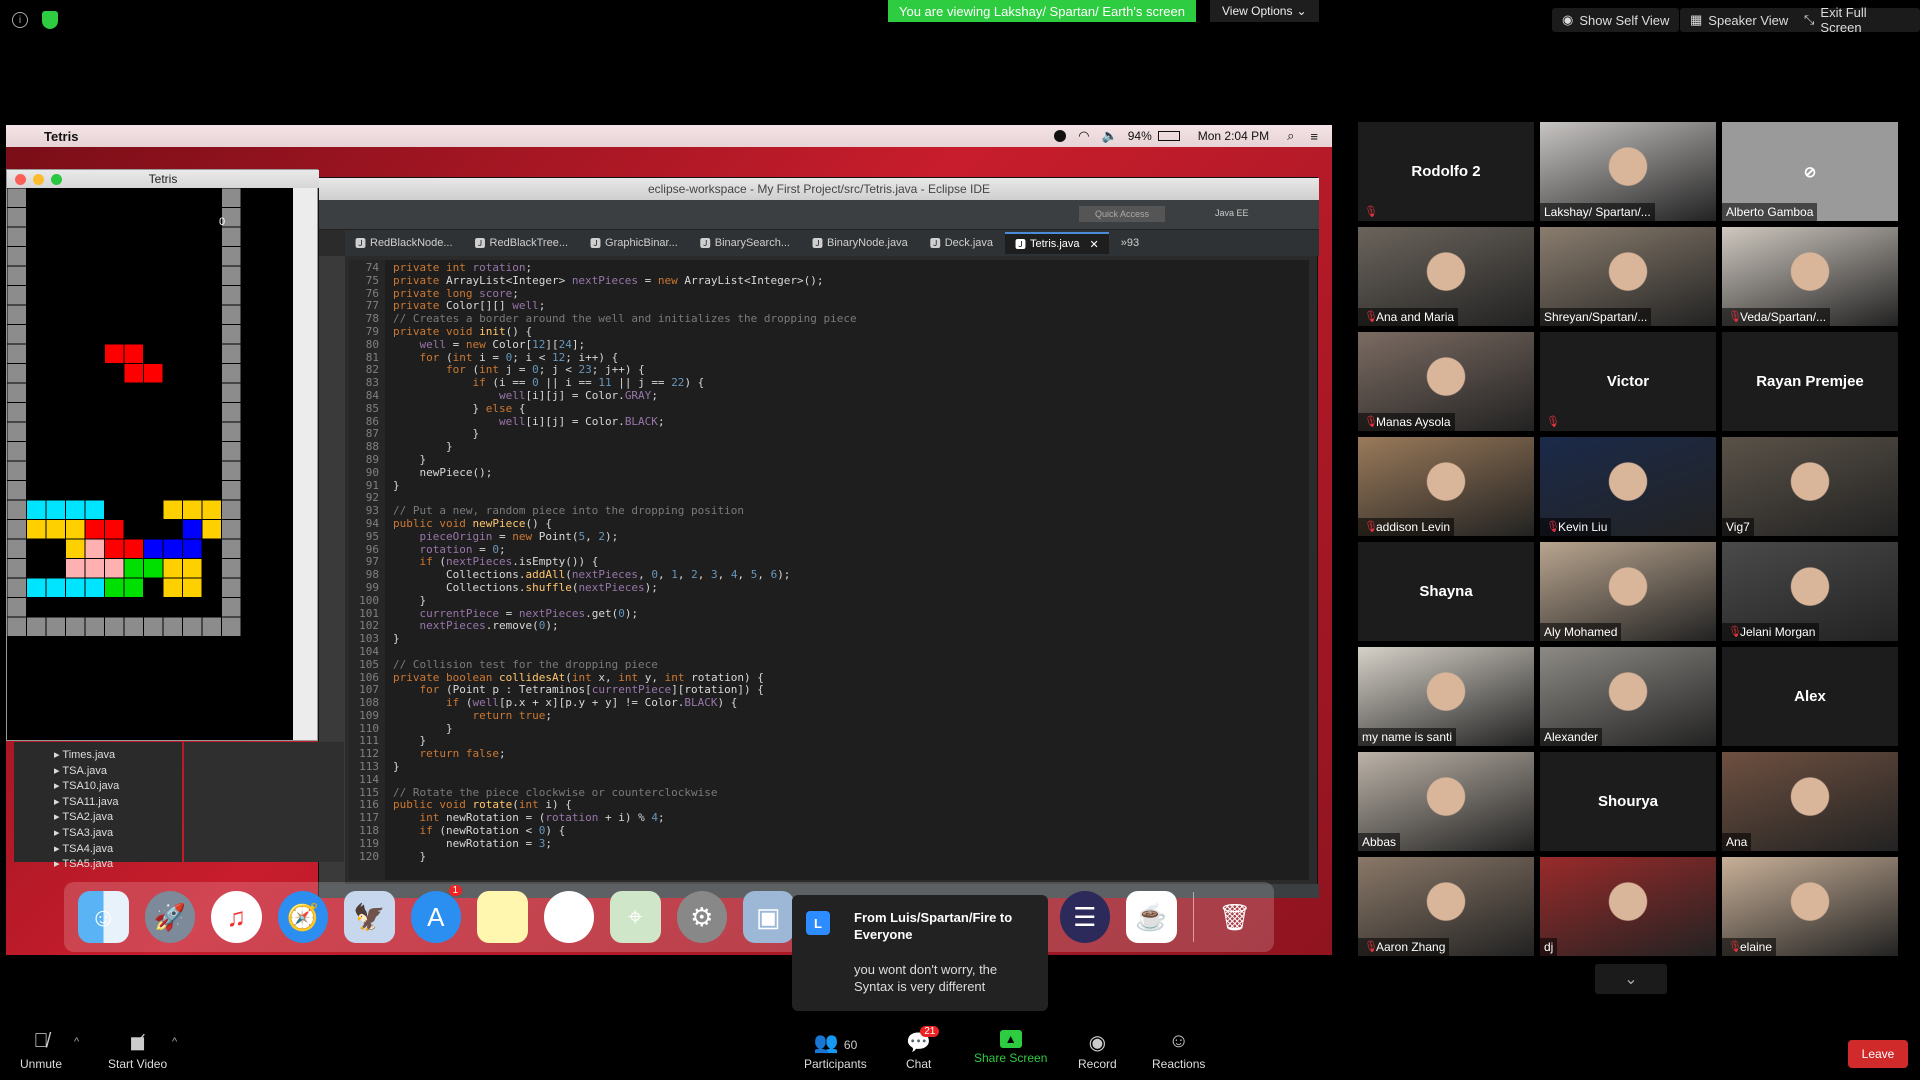 Image resolution: width=1920 pixels, height=1080 pixels. What do you see at coordinates (1083, 136) in the screenshot?
I see `wifi-icon: ◠` at bounding box center [1083, 136].